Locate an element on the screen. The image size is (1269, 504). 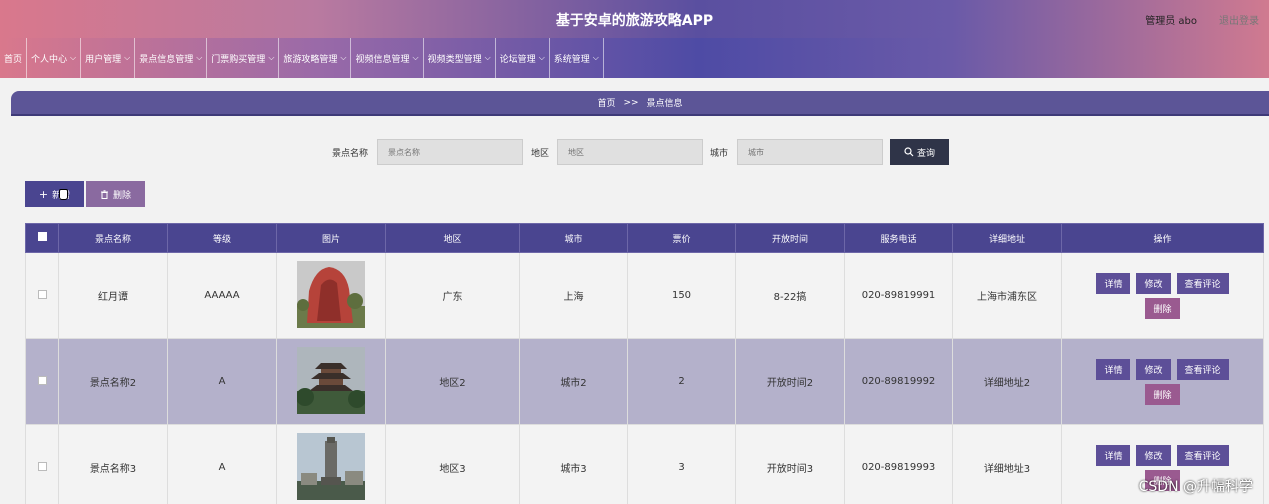
nav-label: 论坛管理 is located at coordinates (517, 59).